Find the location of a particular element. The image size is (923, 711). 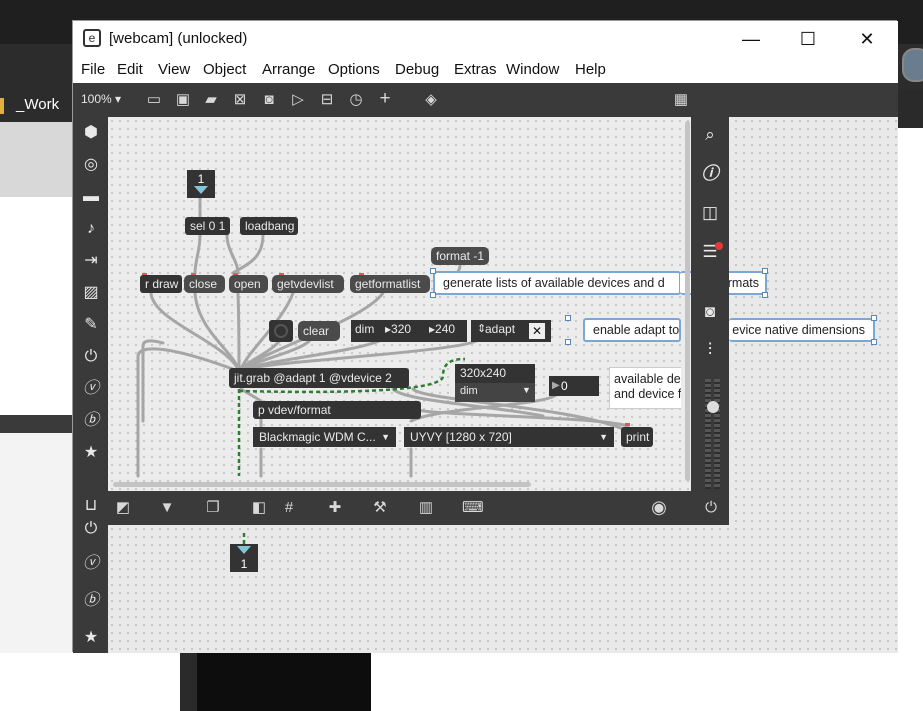

device-menu: Blackmagic WDM C... ▼ is located at coordinates (324, 437).